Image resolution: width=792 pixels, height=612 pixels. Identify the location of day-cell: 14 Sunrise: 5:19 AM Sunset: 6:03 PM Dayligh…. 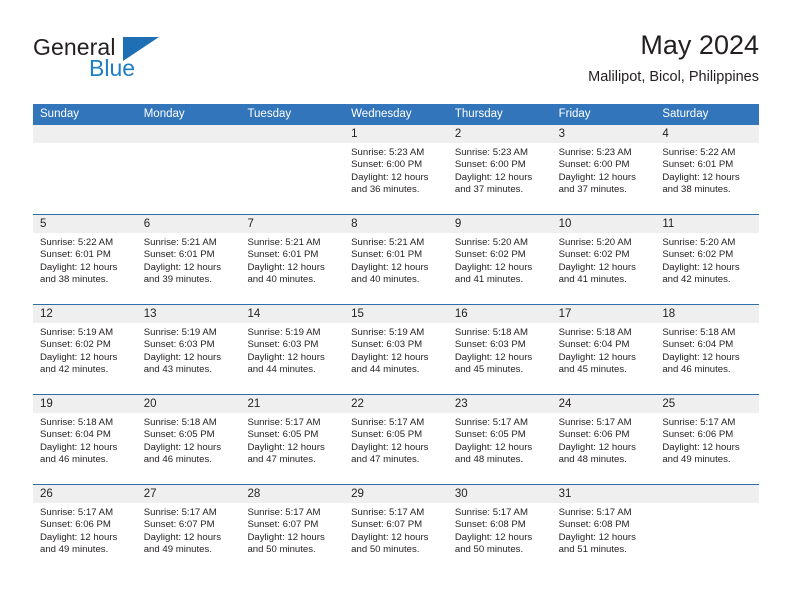
(292, 349).